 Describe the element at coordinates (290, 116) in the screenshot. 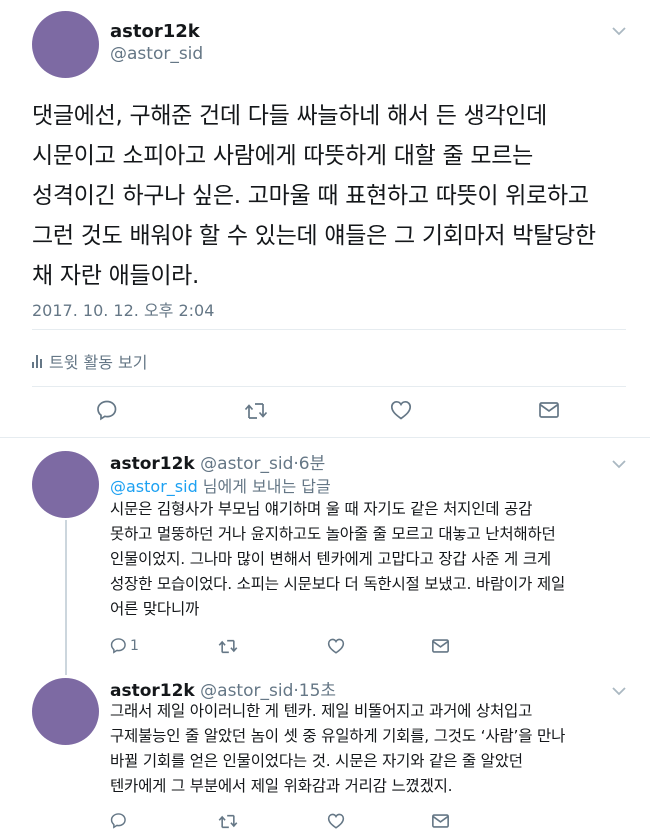

I see `tweet-text-line: 댓글에선, 구해준 건데 다들 싸늘하네 해서 든 생각인데` at that location.